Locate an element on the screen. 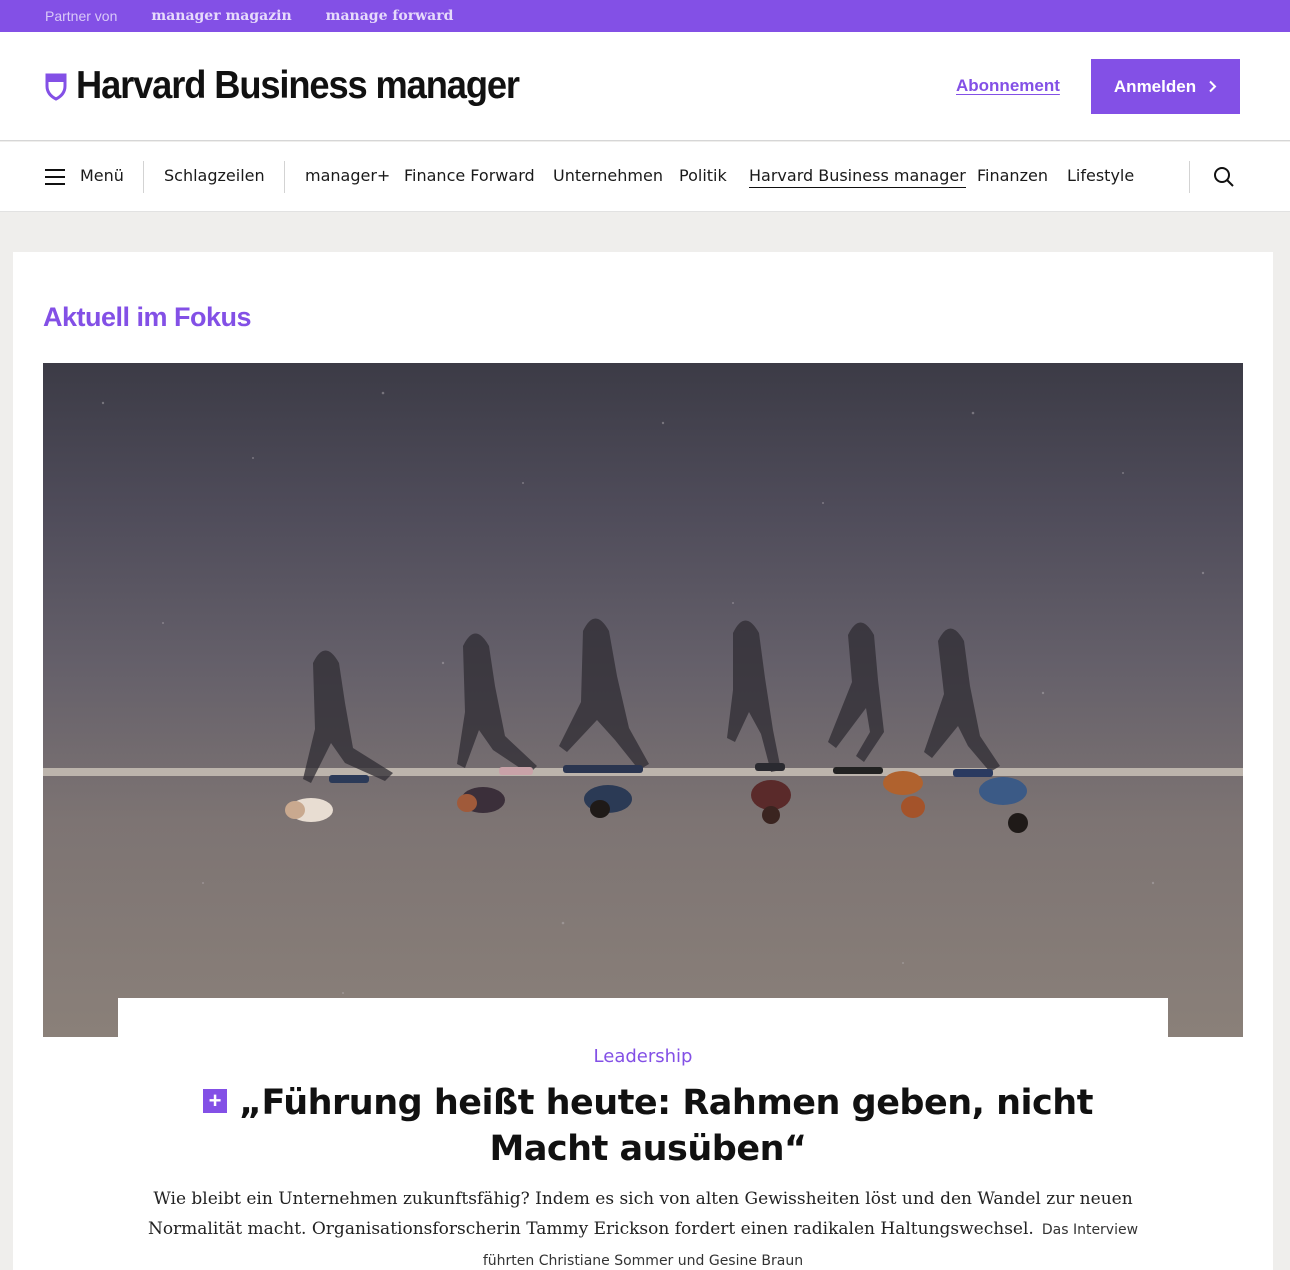 Image resolution: width=1290 pixels, height=1270 pixels. partner-link-manager-magazin: manager magazin is located at coordinates (221, 16).